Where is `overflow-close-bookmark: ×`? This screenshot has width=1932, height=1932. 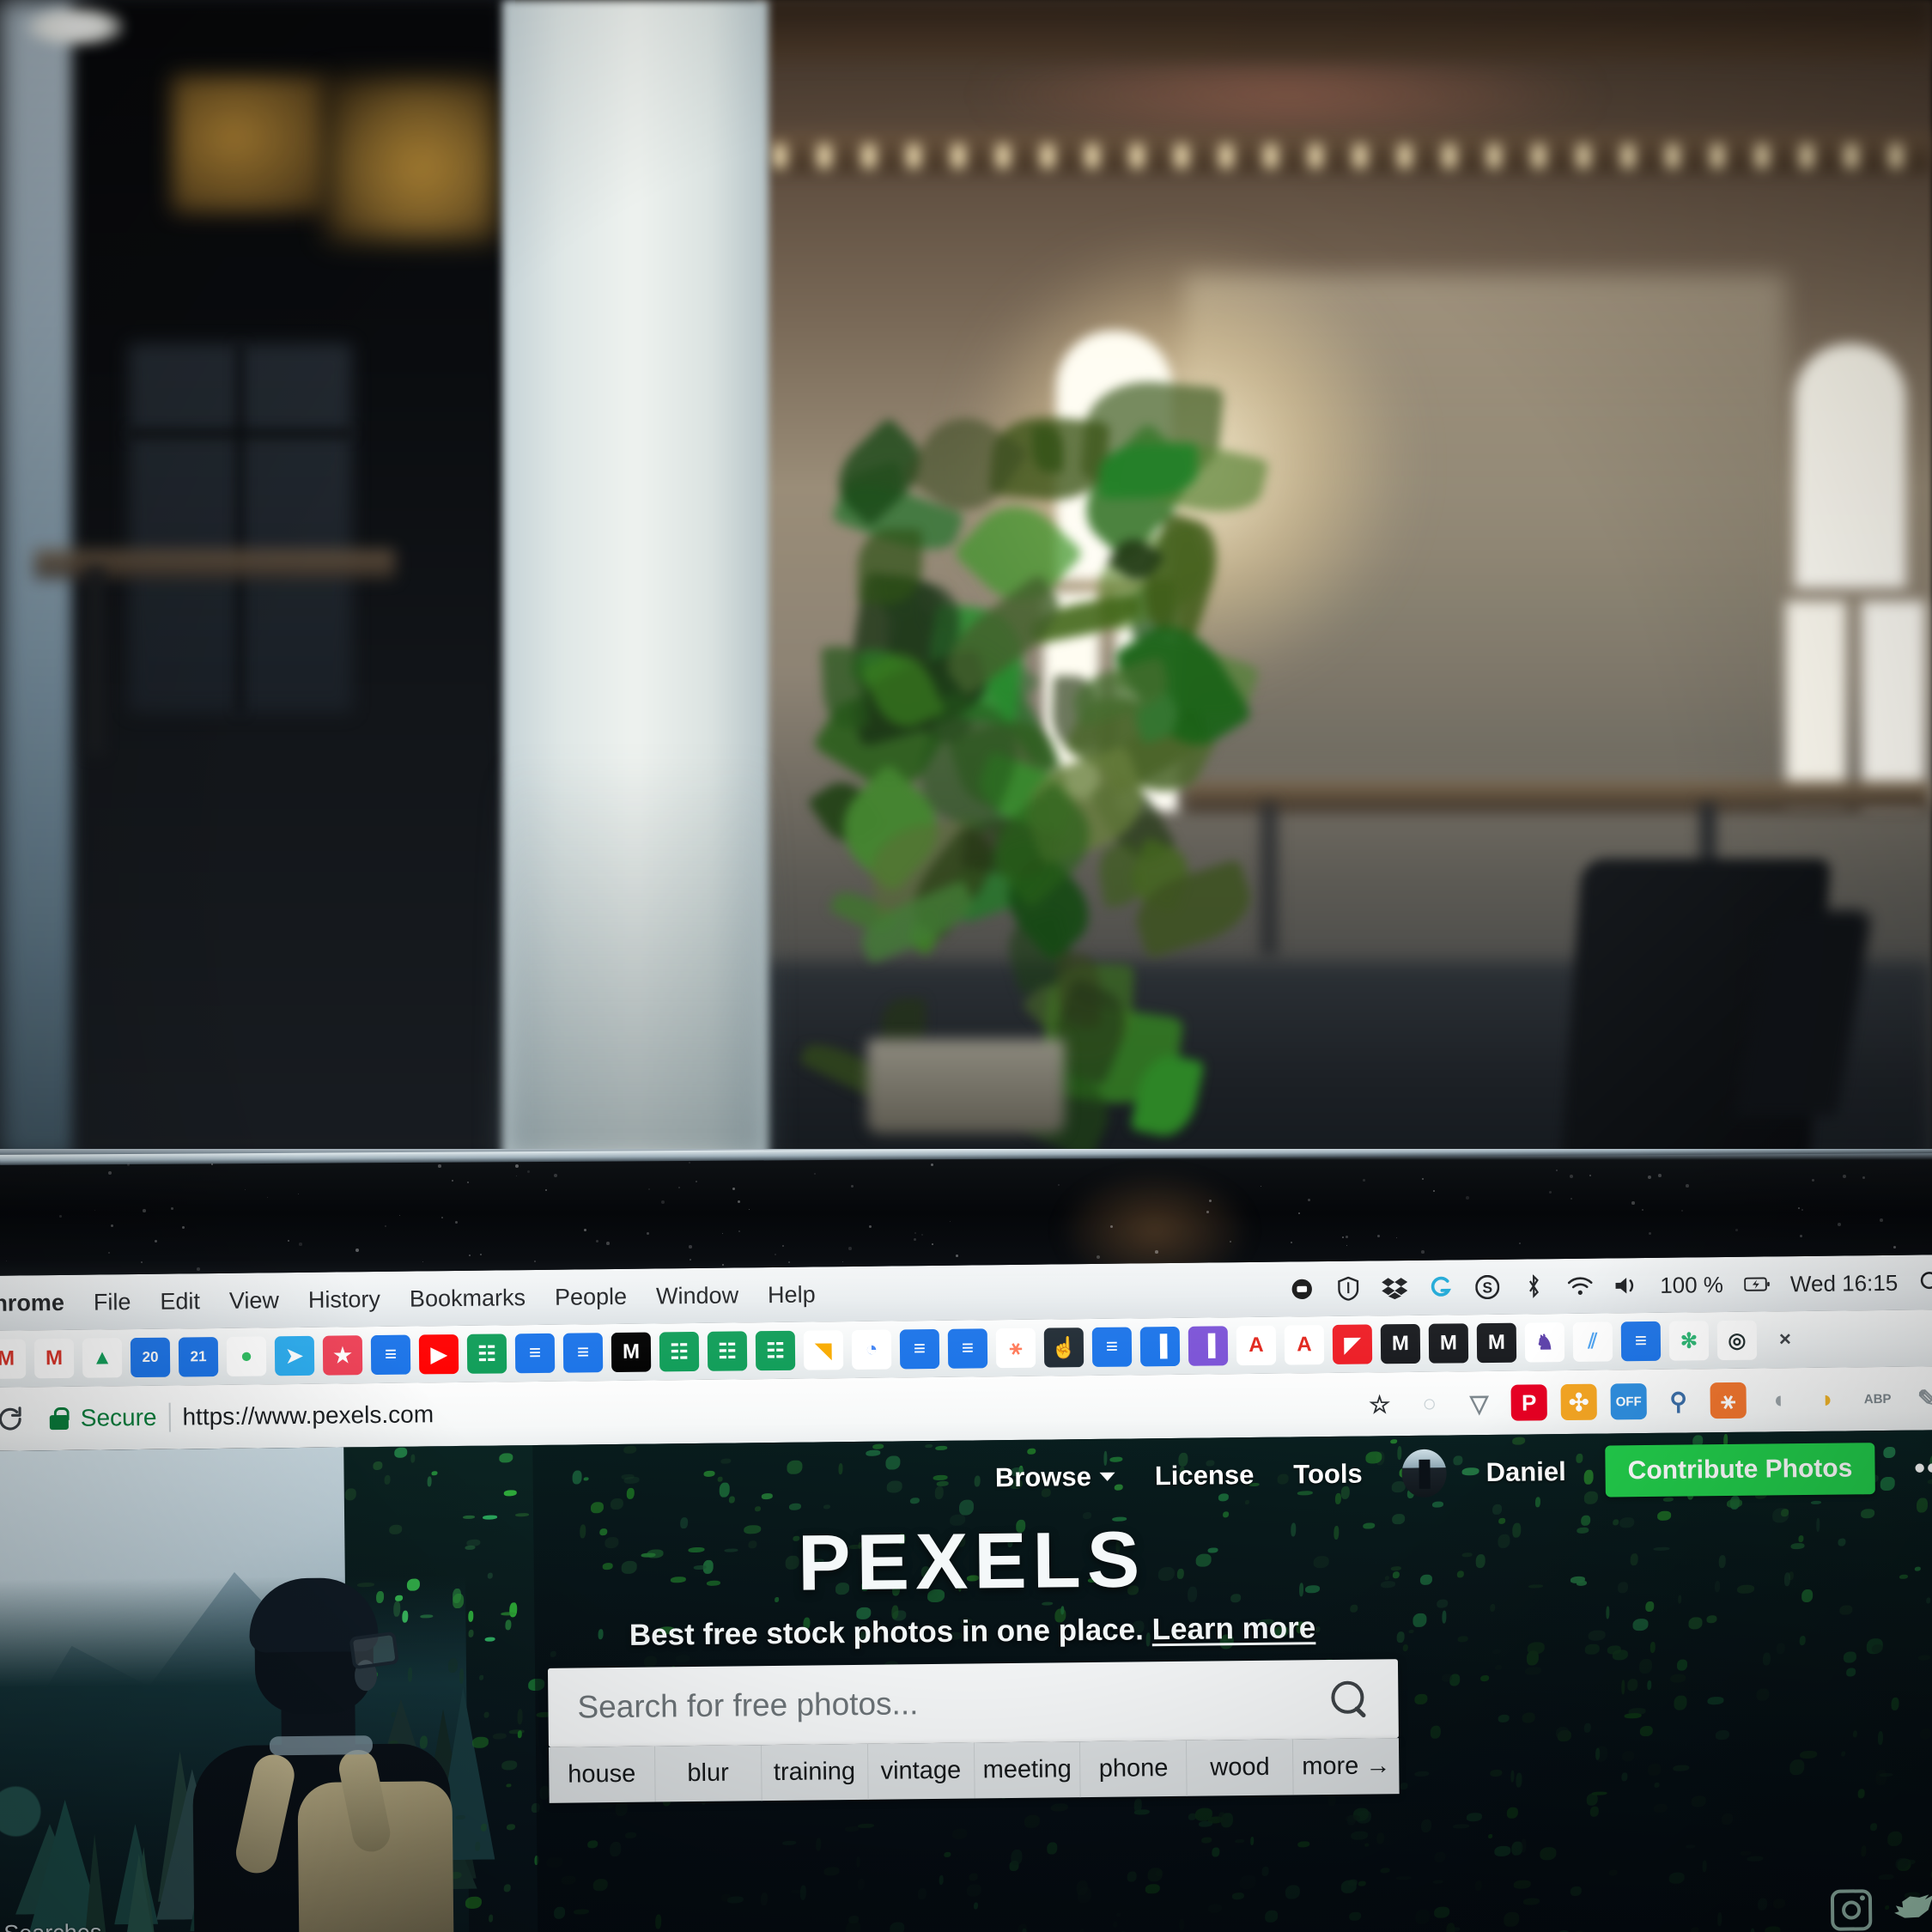
overflow-close-bookmark: × is located at coordinates (1785, 1339).